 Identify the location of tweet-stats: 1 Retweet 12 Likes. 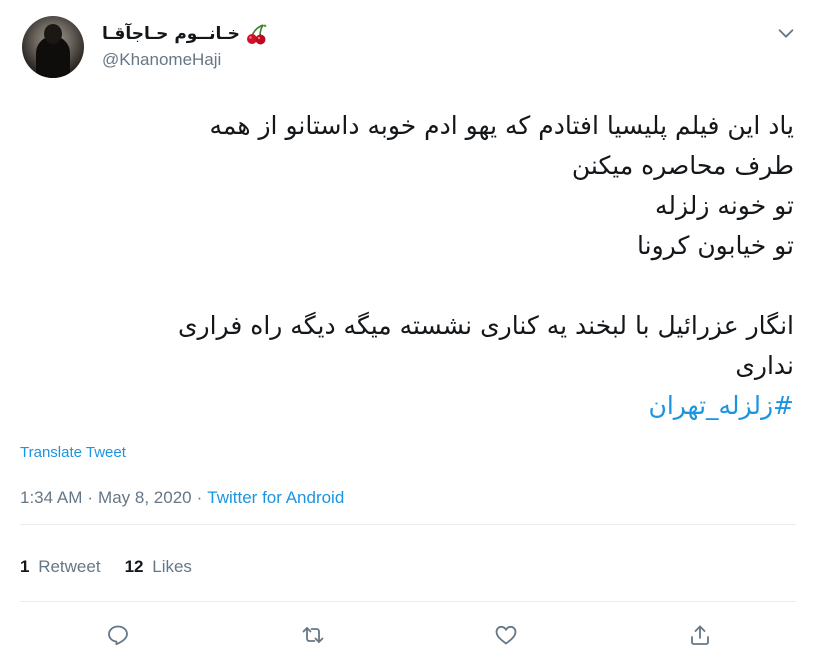
(106, 567).